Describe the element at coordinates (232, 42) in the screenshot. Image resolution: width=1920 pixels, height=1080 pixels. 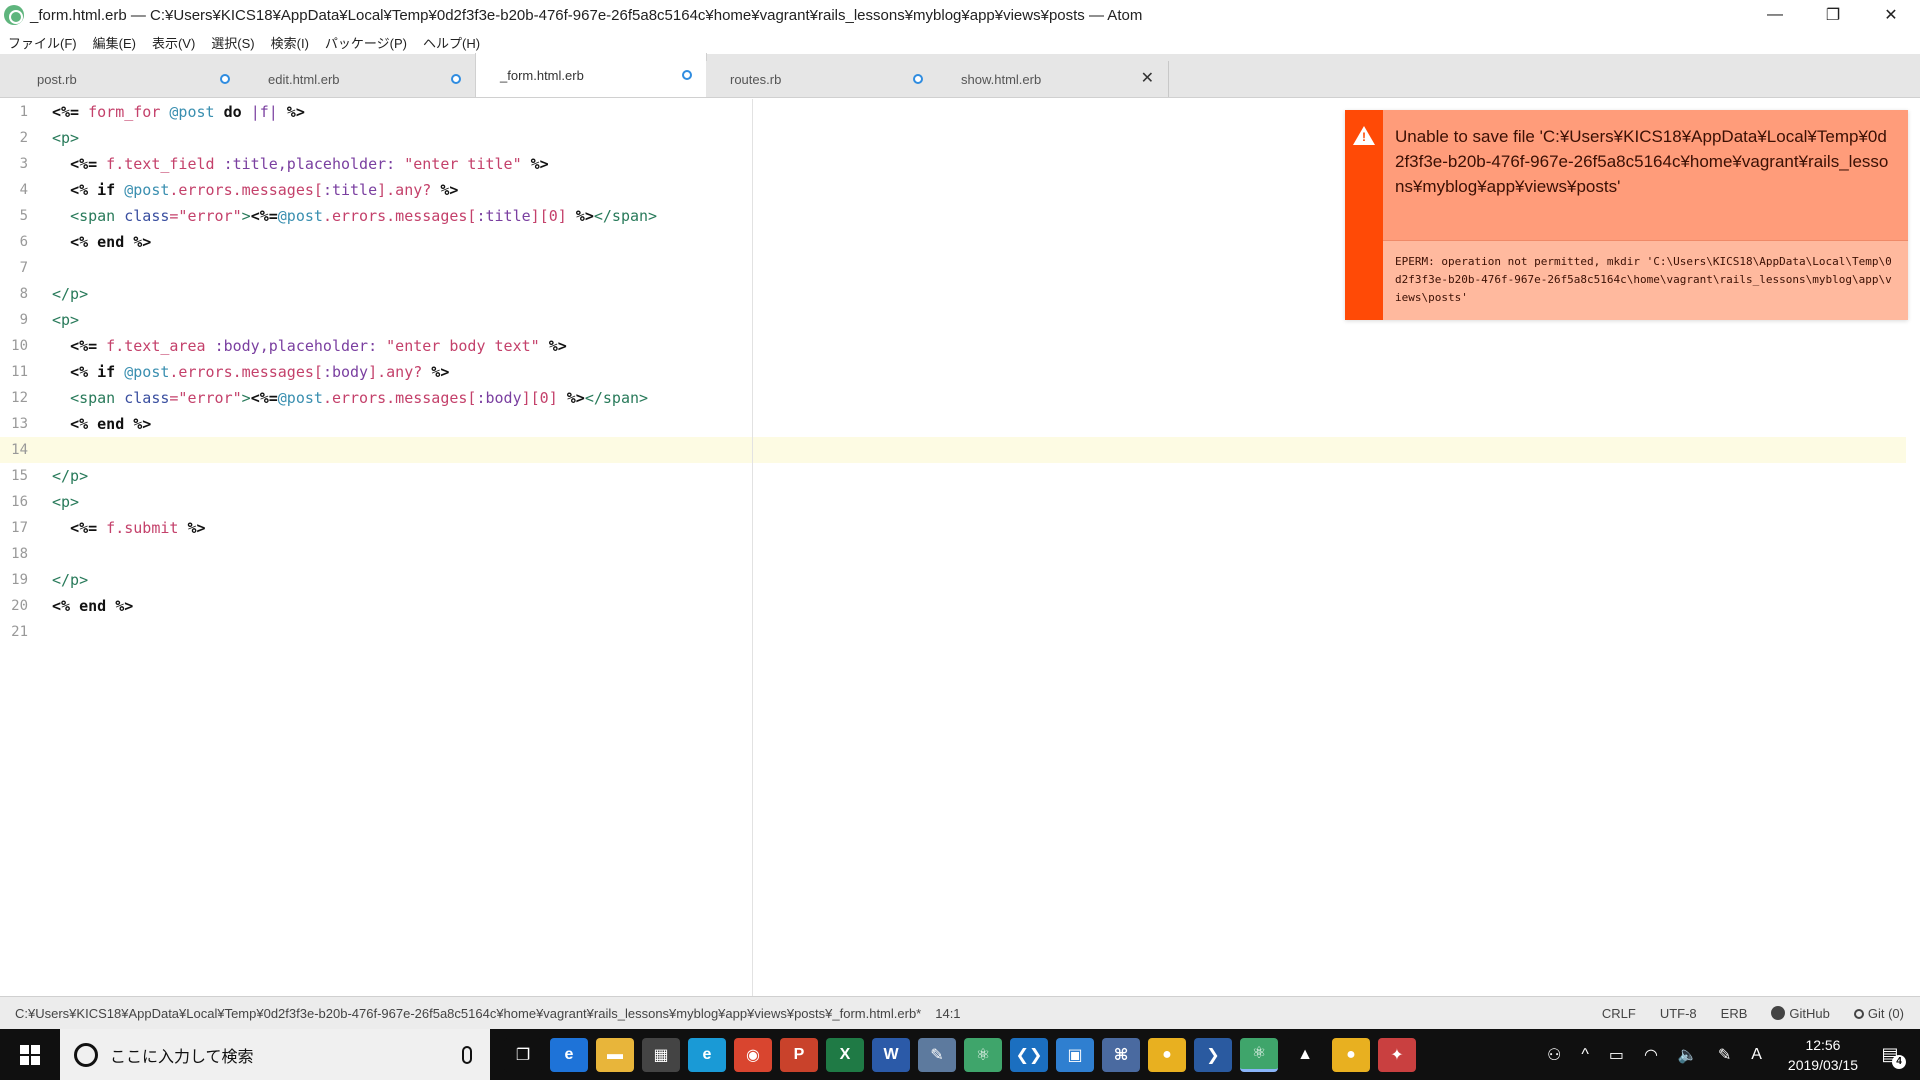
I see `menu-selection: 選択(S)` at that location.